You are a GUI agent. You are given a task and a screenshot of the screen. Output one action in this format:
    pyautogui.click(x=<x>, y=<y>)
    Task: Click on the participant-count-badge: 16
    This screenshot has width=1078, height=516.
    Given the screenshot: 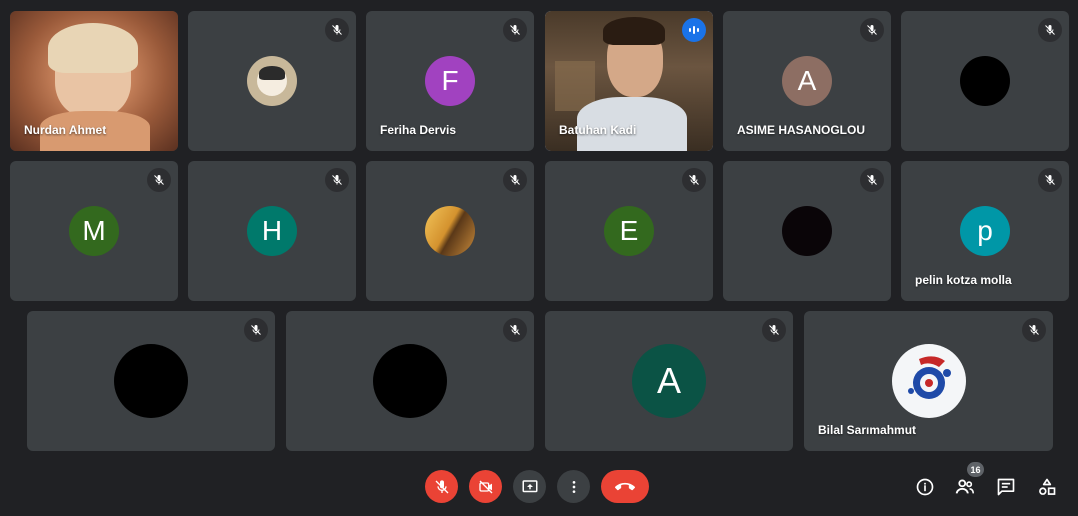 What is the action you would take?
    pyautogui.click(x=975, y=469)
    